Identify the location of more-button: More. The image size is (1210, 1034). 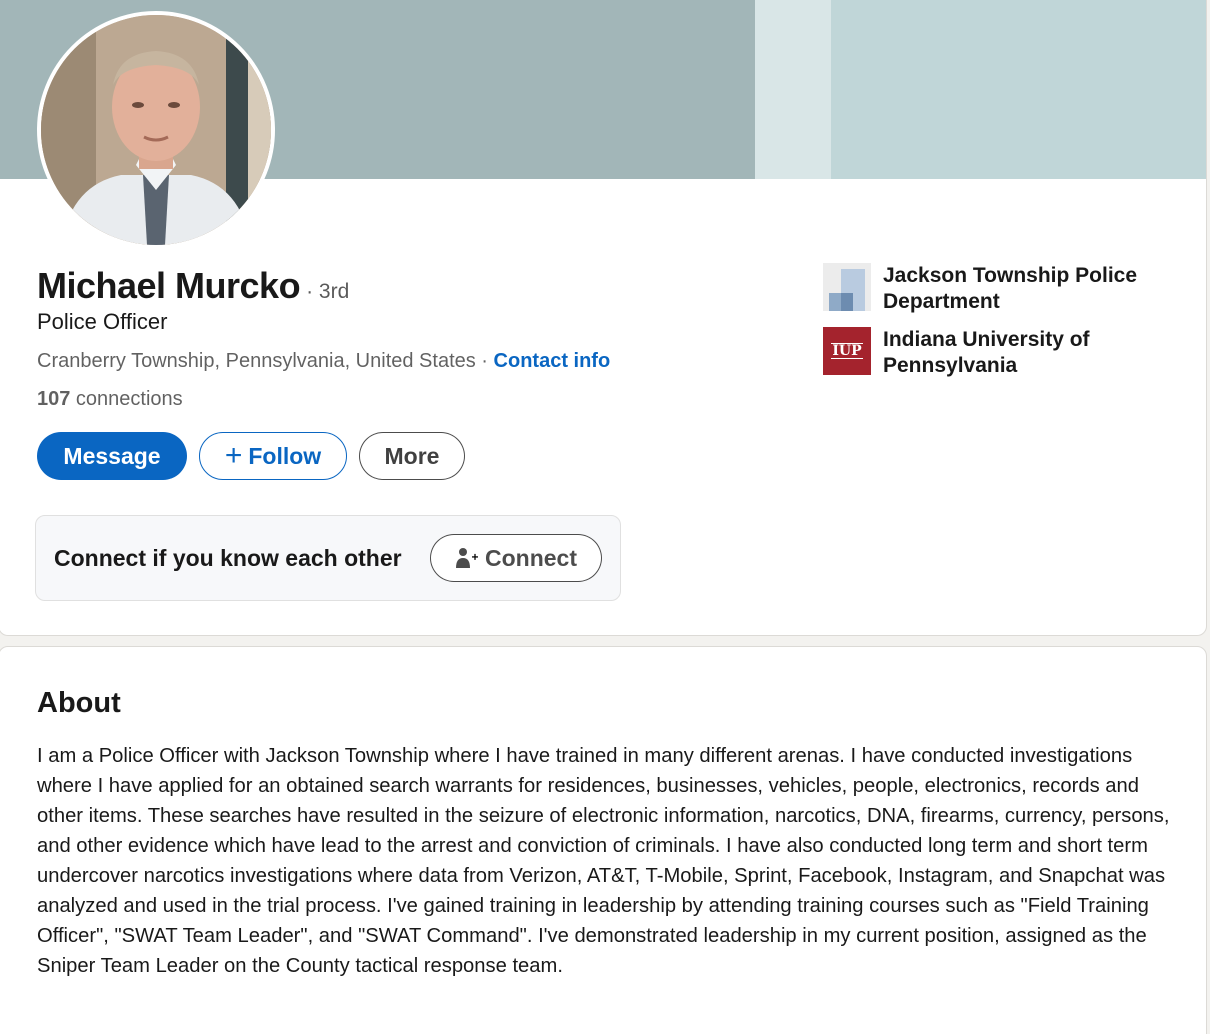
(412, 456).